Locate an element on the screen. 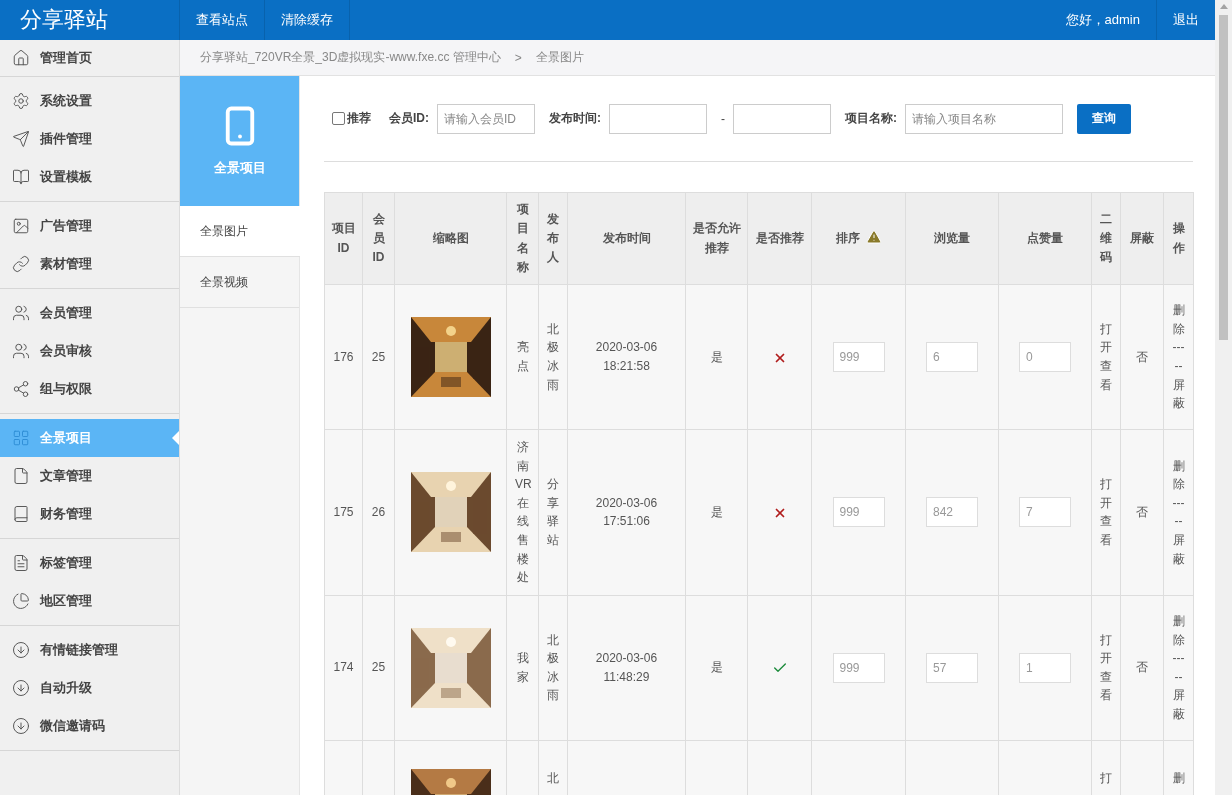 The height and width of the screenshot is (795, 1232). sidebar-item: 设置模板 is located at coordinates (89, 177).